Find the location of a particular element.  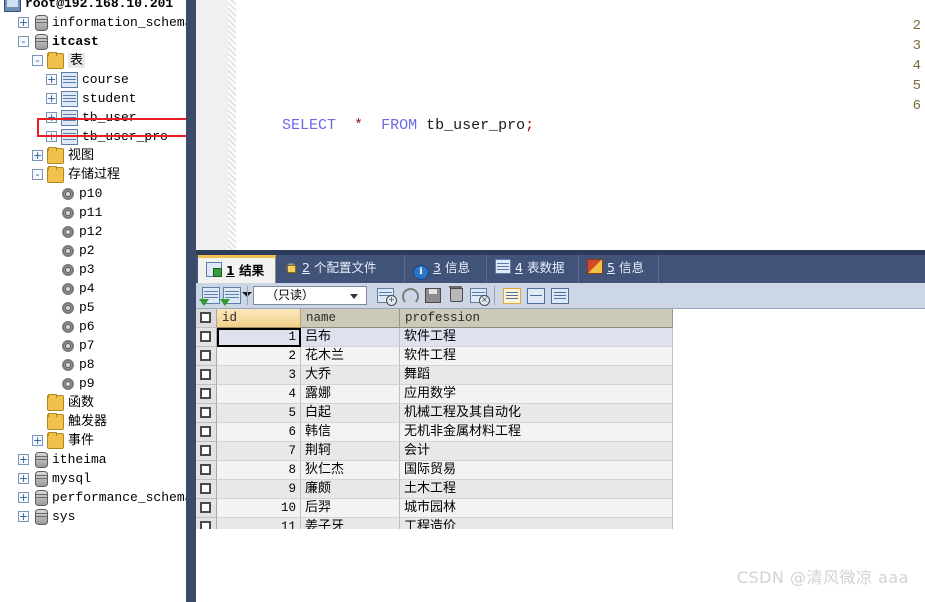

cell-profession: 机械工程及其自动化 is located at coordinates (536, 413).